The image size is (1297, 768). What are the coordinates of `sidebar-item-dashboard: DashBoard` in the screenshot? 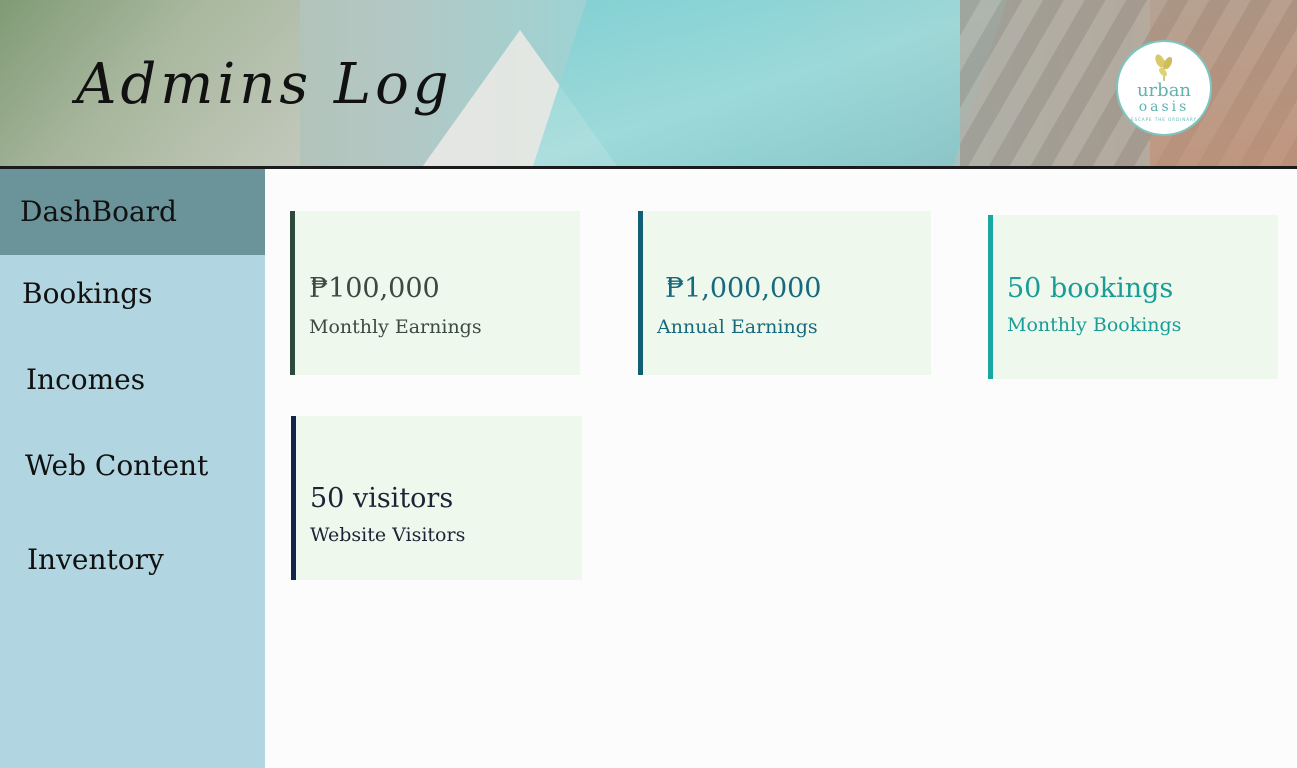 It's located at (132, 212).